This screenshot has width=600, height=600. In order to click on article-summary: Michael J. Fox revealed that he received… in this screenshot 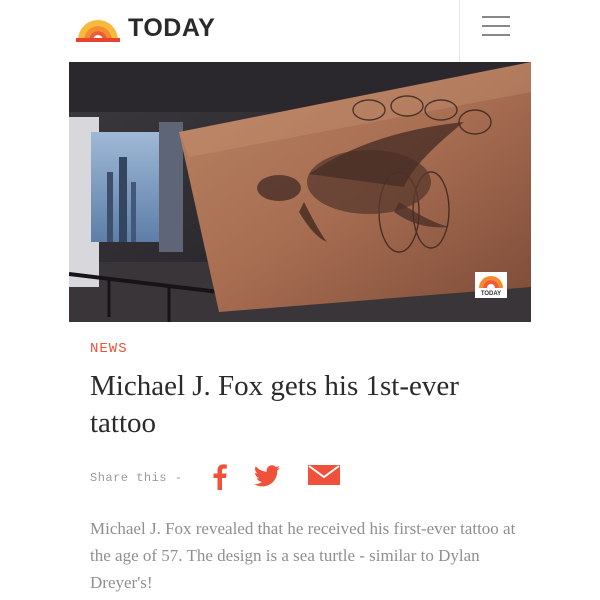, I will do `click(303, 555)`.